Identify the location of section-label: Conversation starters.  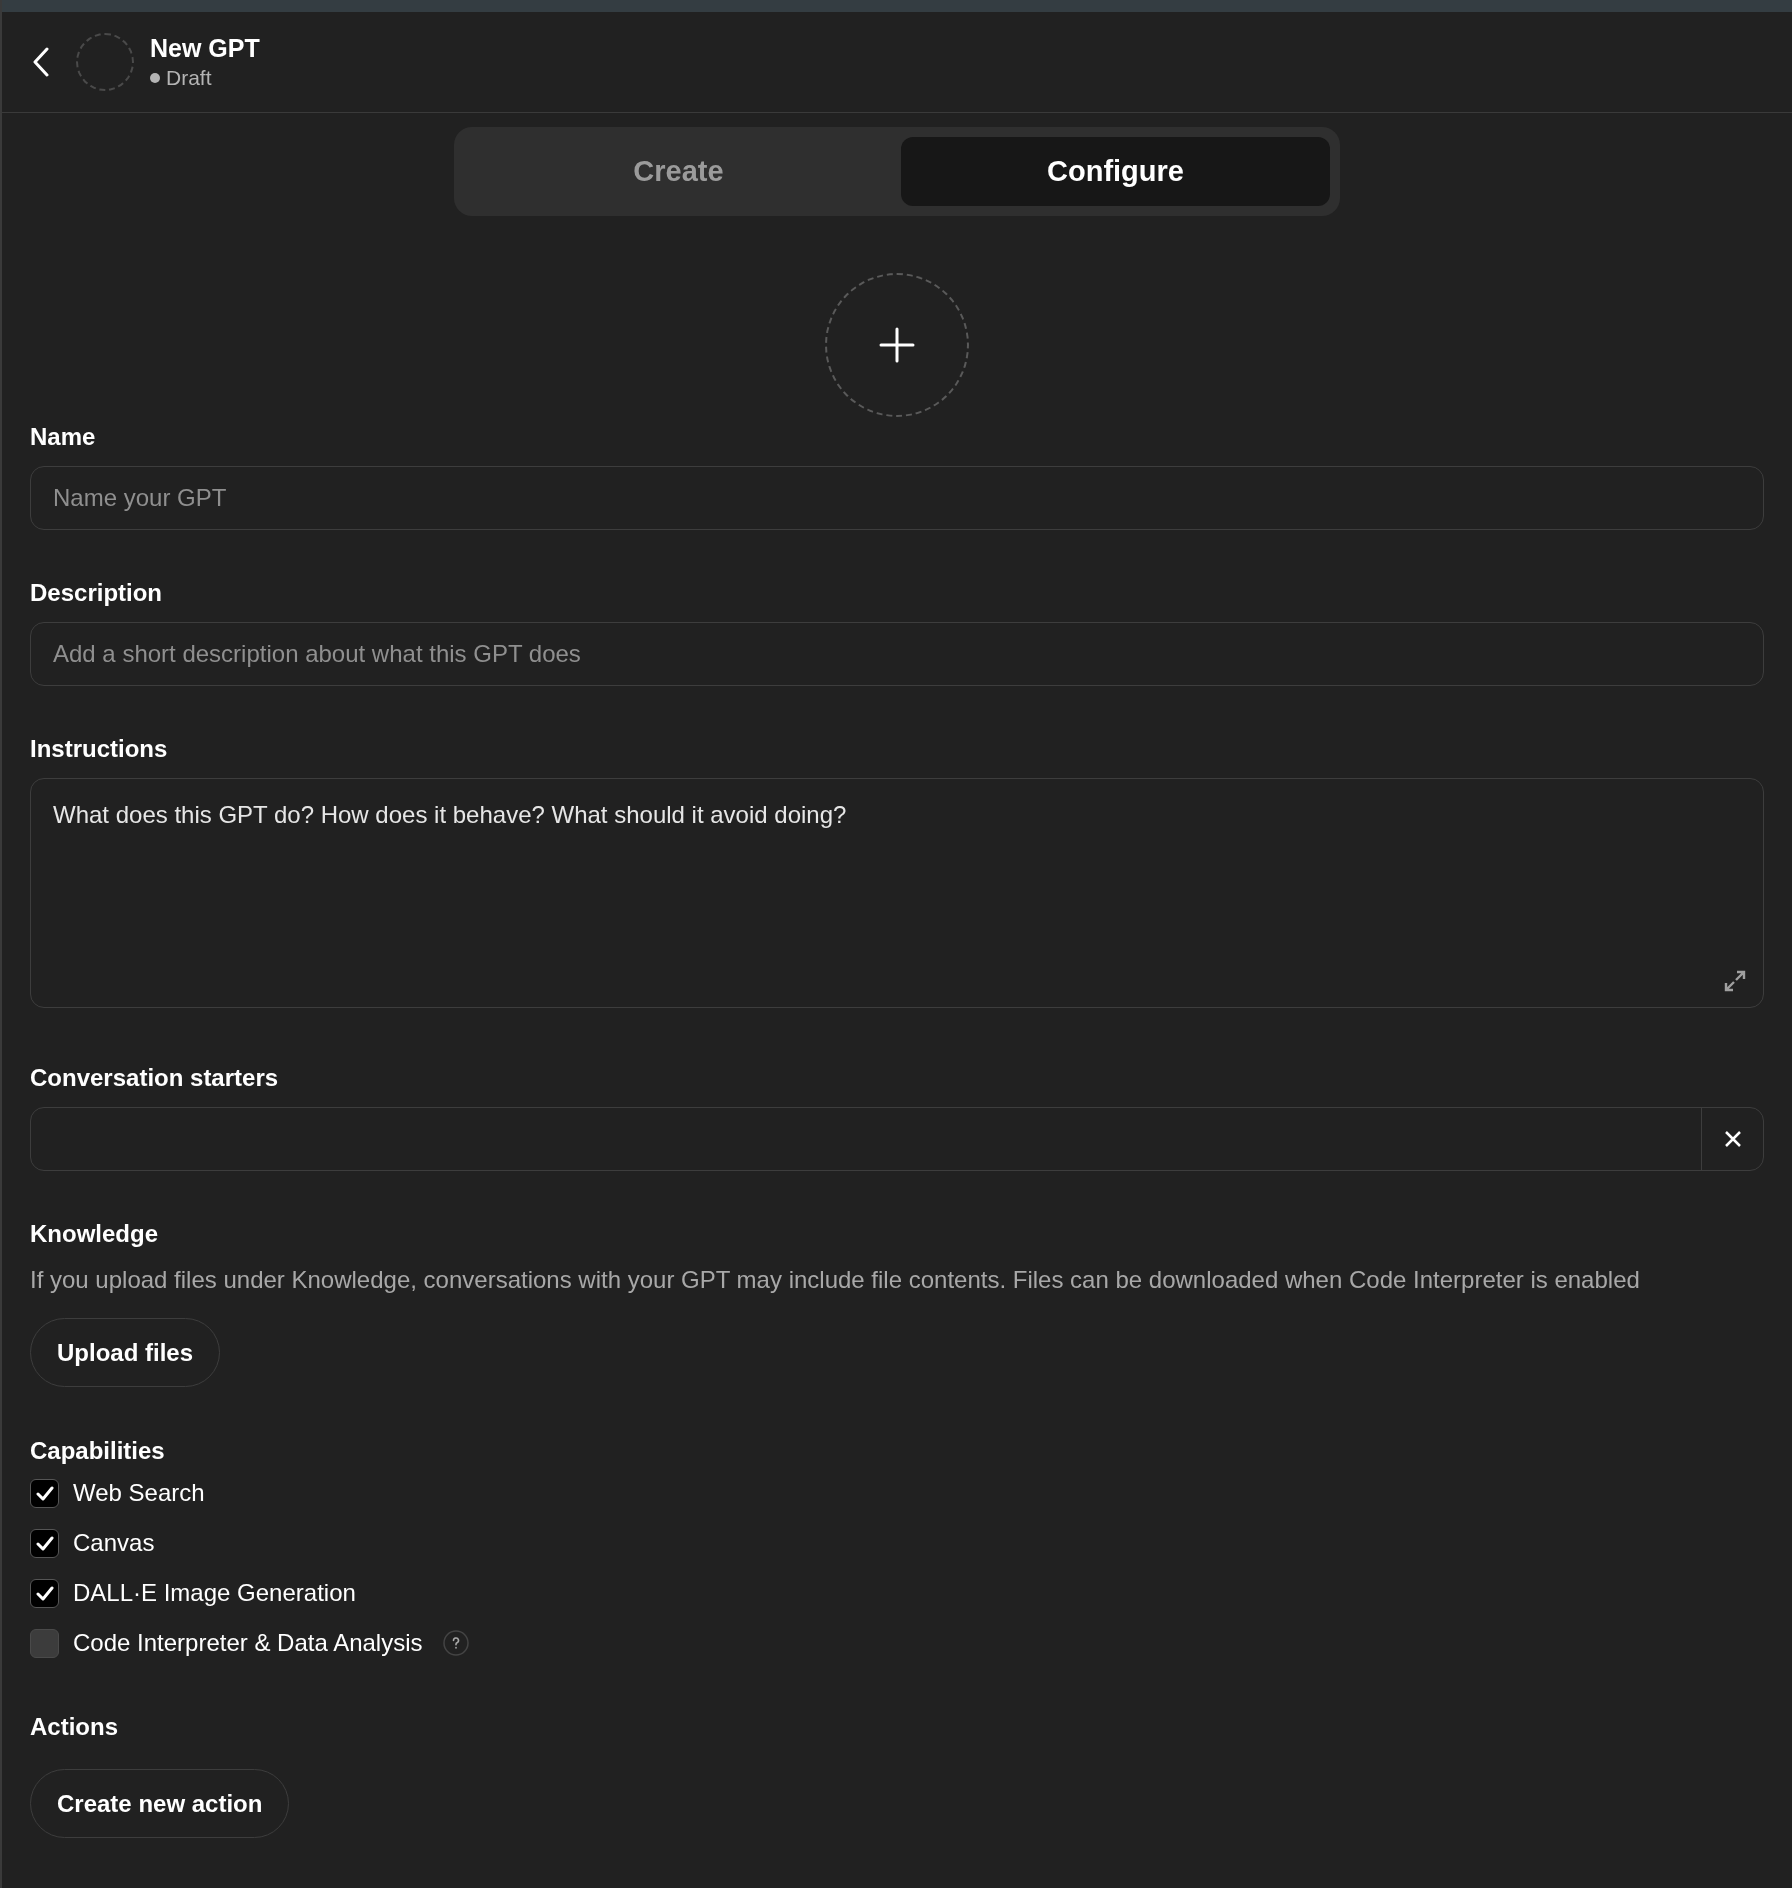
(155, 1078).